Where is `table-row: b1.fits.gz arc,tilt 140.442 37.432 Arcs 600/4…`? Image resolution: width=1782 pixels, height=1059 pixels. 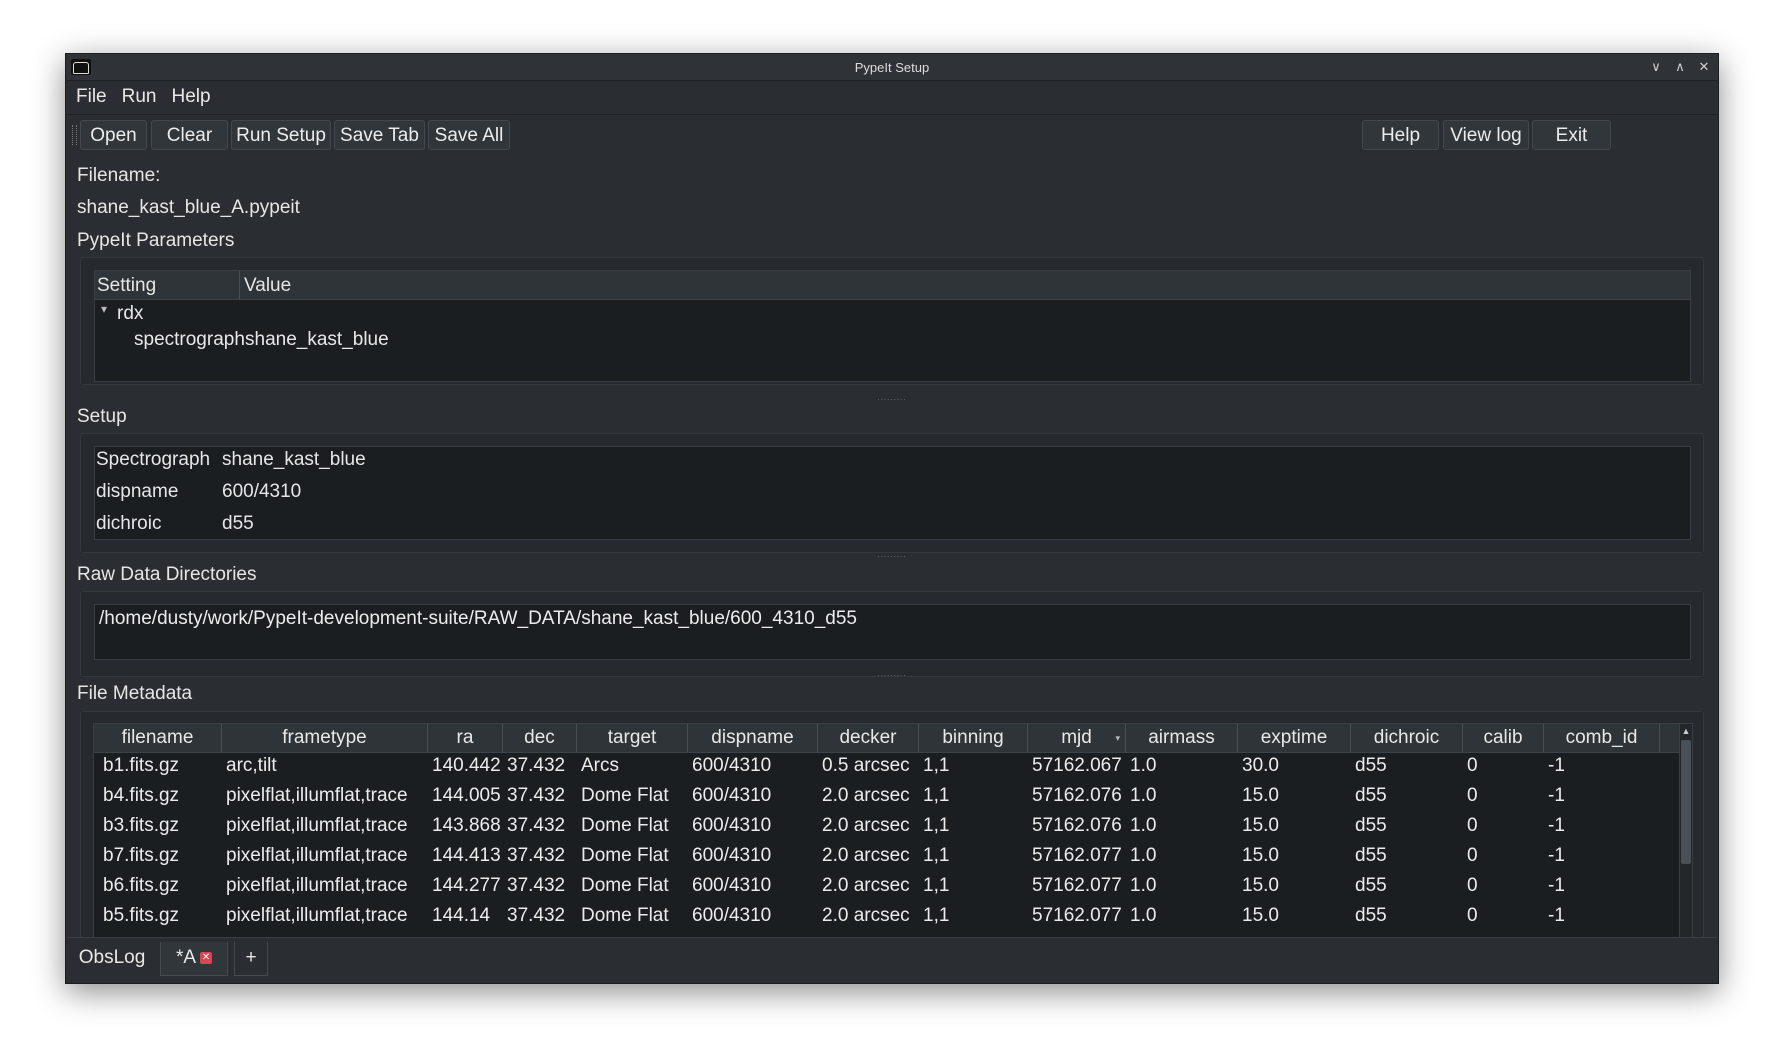
table-row: b1.fits.gz arc,tilt 140.442 37.432 Arcs 600/4… is located at coordinates (893, 767).